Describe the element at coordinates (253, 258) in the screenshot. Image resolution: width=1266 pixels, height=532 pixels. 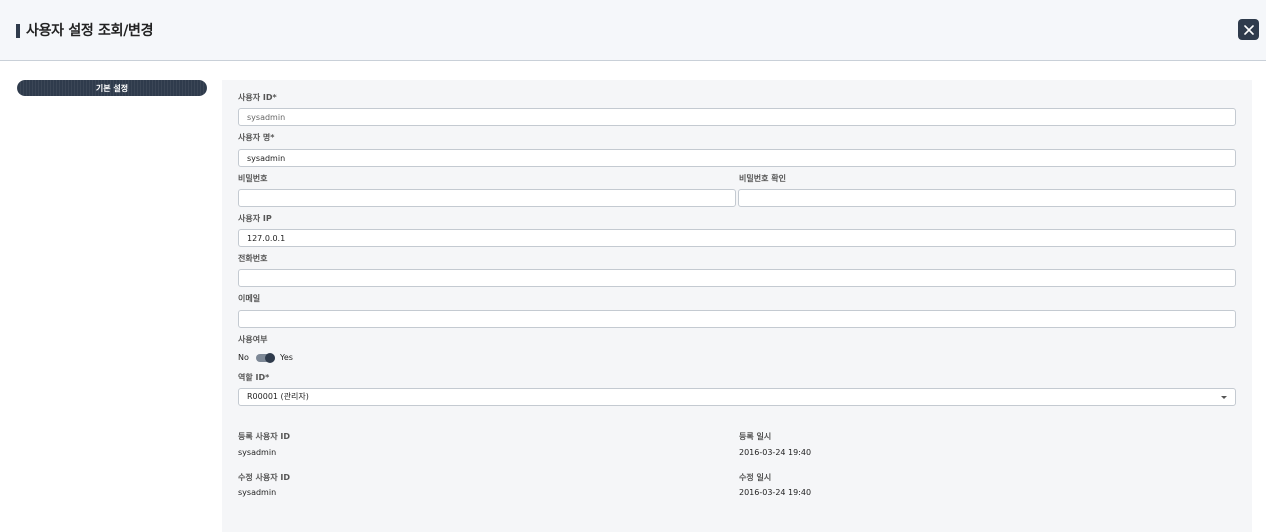
I see `phone-label: 전화번호` at that location.